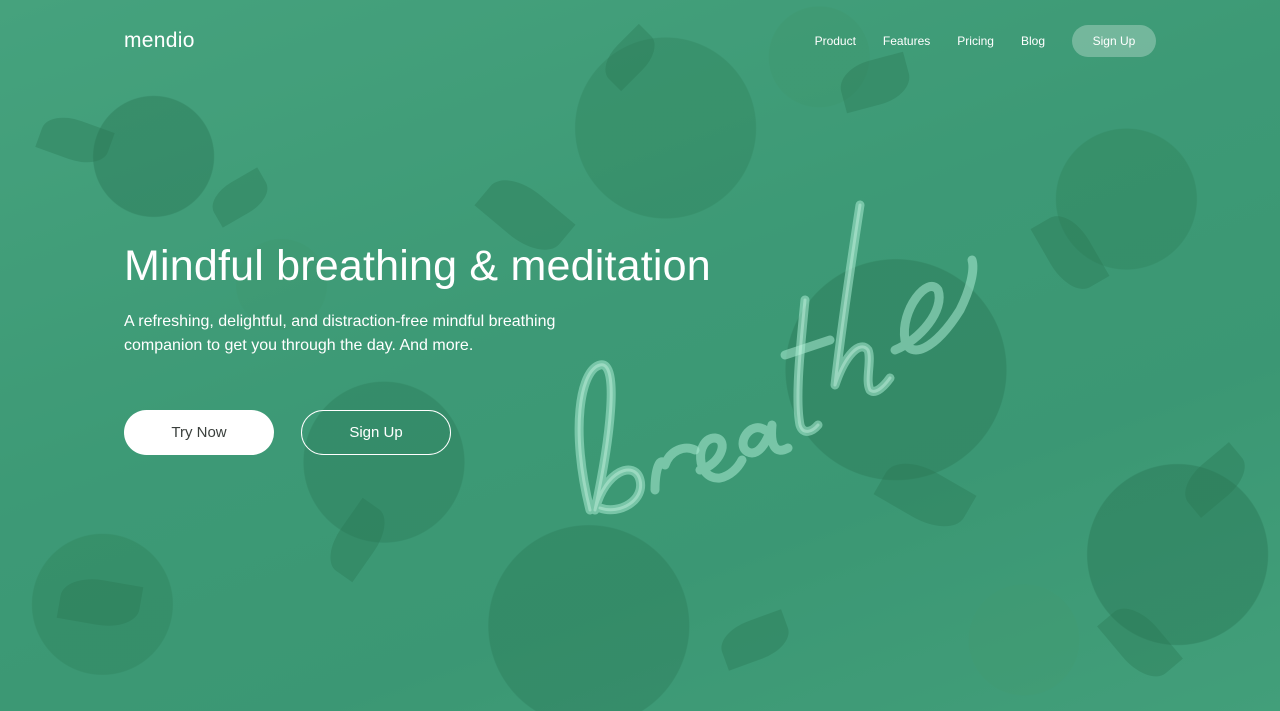  Describe the element at coordinates (835, 41) in the screenshot. I see `nav-item-product: Product` at that location.